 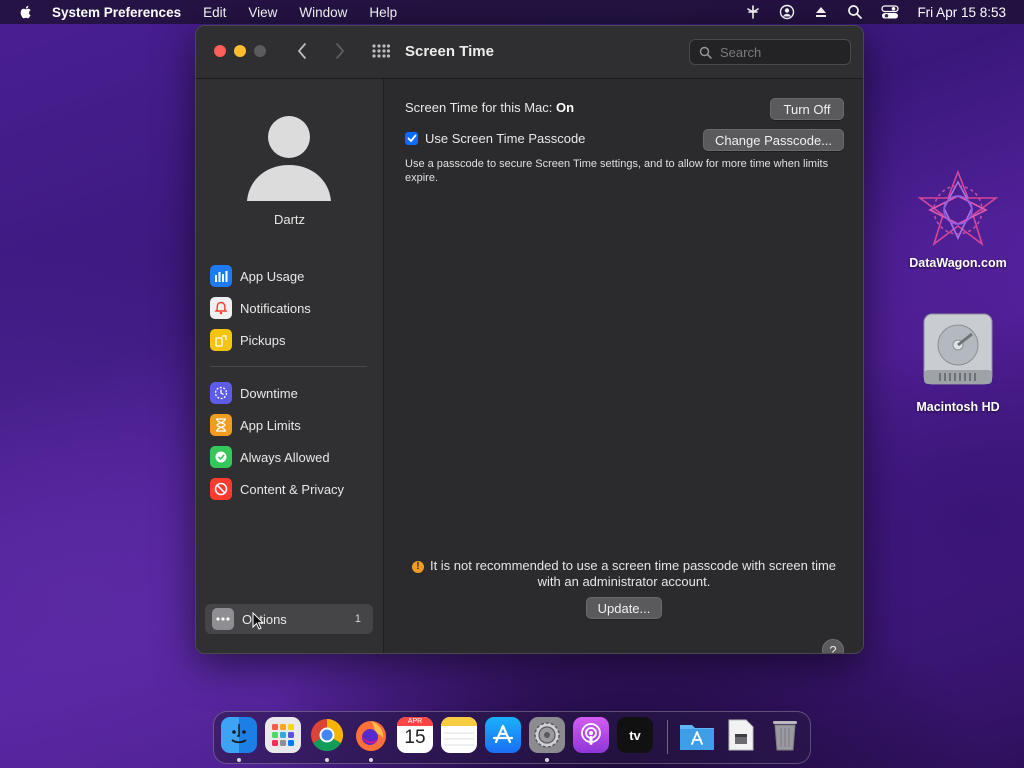 I want to click on turn-off-button: Turn Off, so click(x=807, y=109).